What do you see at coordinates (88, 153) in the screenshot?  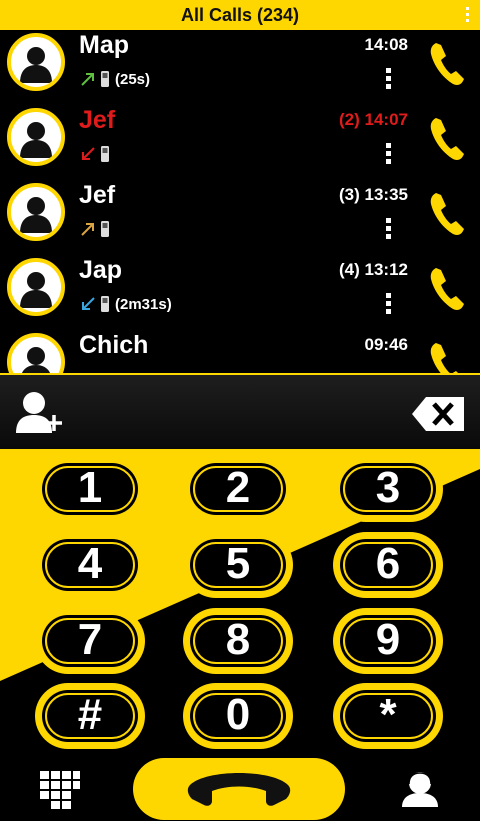 I see `missed-arrow-icon` at bounding box center [88, 153].